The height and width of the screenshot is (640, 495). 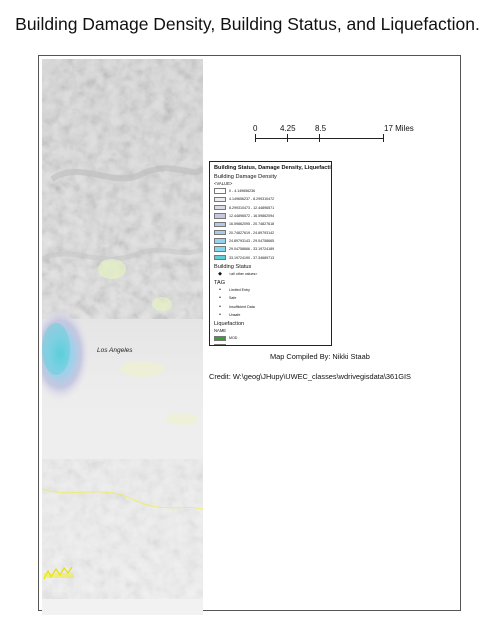 What do you see at coordinates (321, 128) in the screenshot?
I see `scale-tick-label: 8.5` at bounding box center [321, 128].